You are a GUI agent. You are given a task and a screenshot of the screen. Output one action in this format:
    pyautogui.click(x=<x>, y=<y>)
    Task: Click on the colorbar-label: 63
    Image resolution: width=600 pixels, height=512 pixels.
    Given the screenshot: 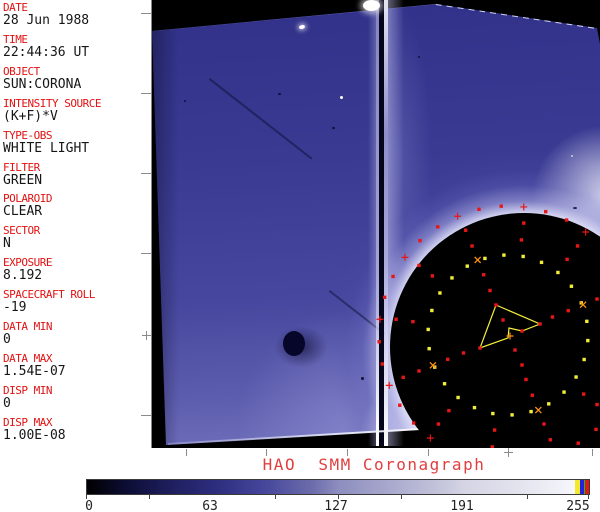 What is the action you would take?
    pyautogui.click(x=210, y=505)
    